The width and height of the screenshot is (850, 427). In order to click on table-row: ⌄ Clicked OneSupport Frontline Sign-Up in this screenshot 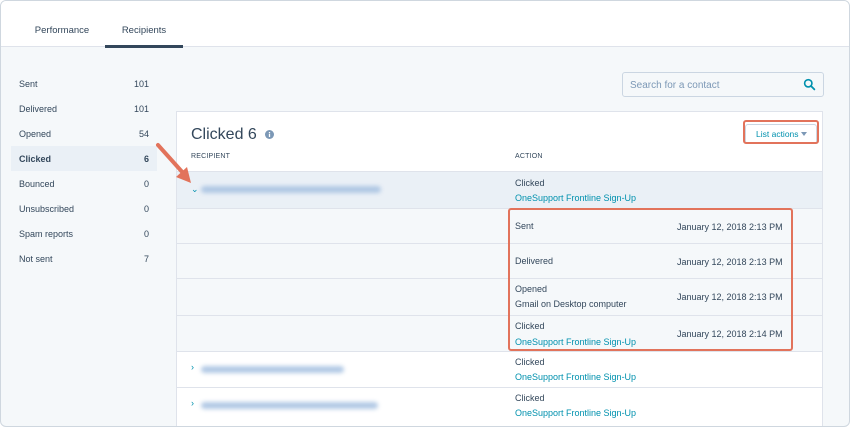, I will do `click(499, 189)`.